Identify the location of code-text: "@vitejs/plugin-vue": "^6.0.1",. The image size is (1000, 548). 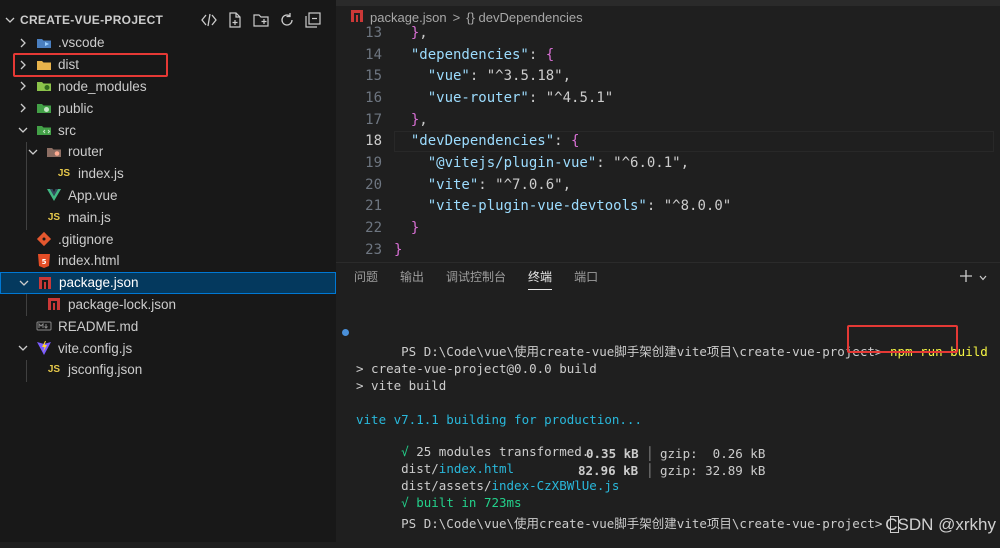
(558, 163).